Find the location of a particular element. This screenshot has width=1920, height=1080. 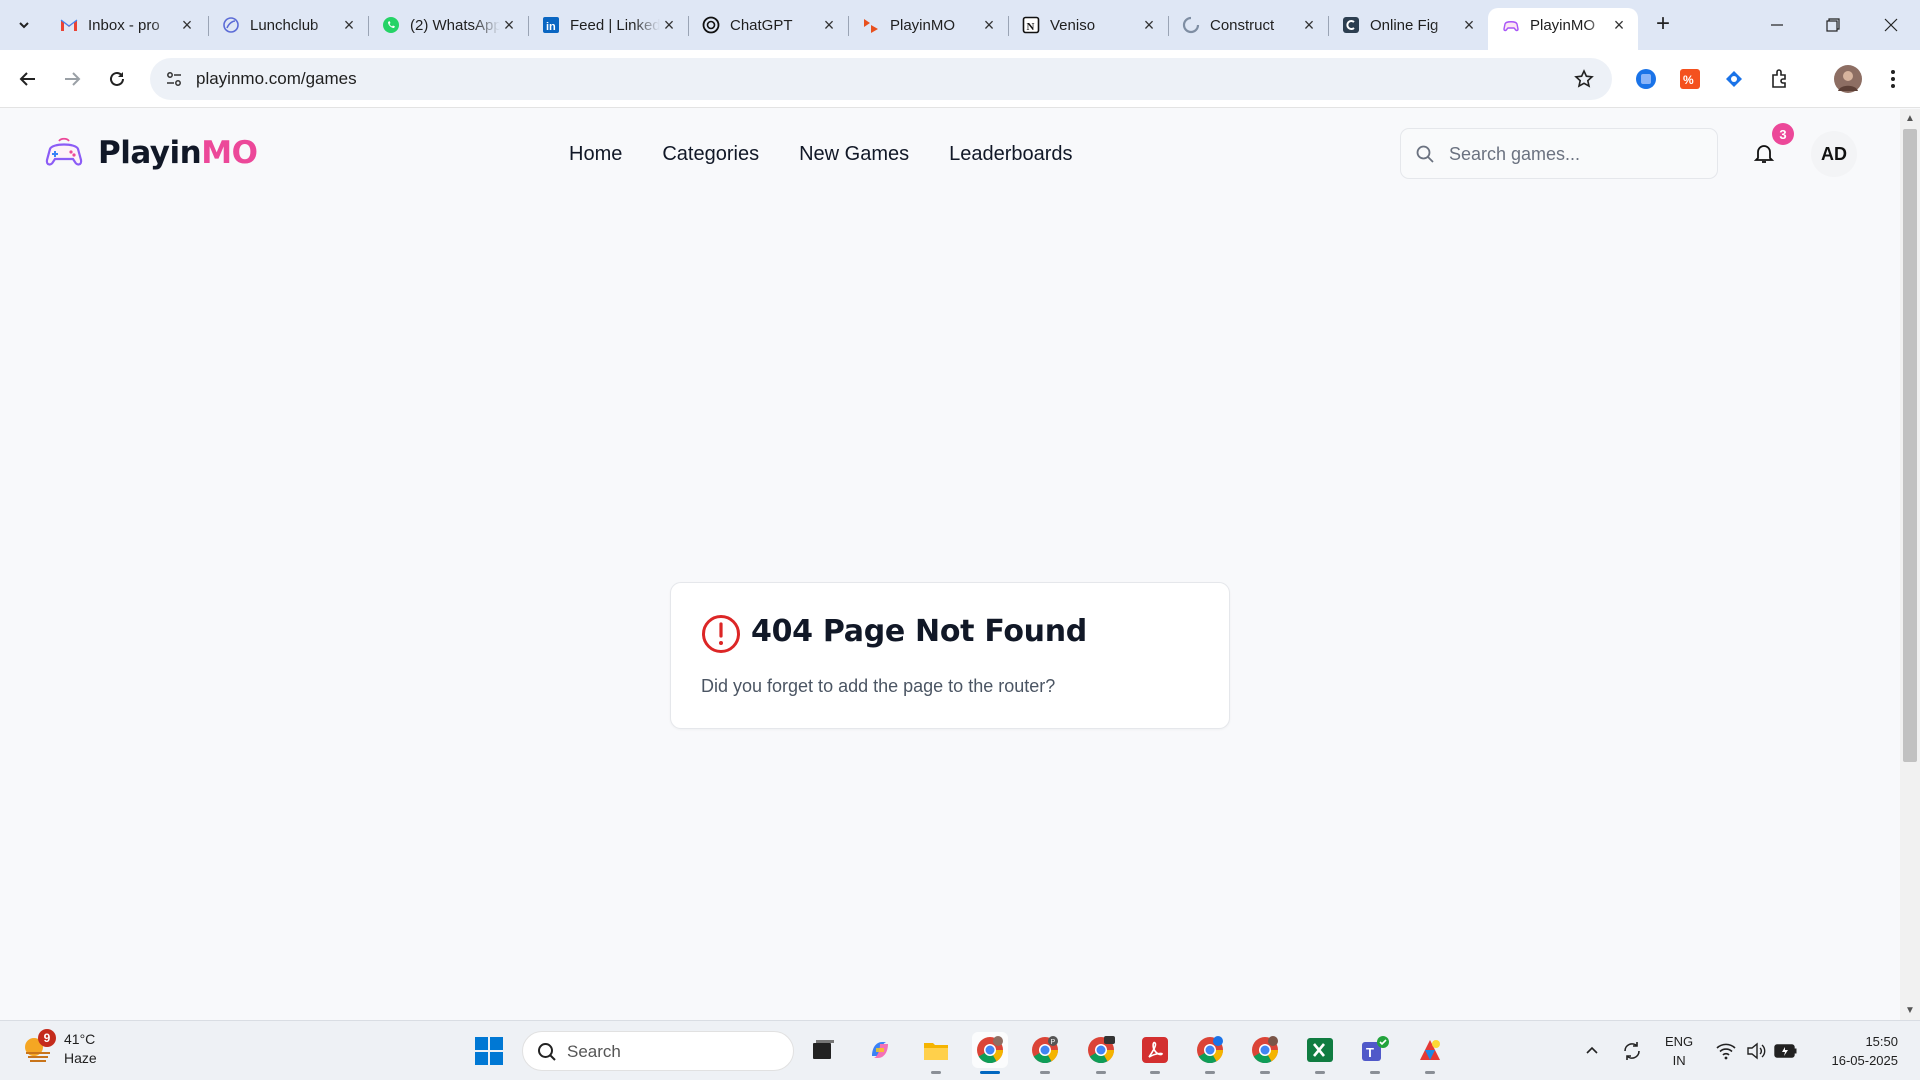

reload-icon is located at coordinates (117, 79).